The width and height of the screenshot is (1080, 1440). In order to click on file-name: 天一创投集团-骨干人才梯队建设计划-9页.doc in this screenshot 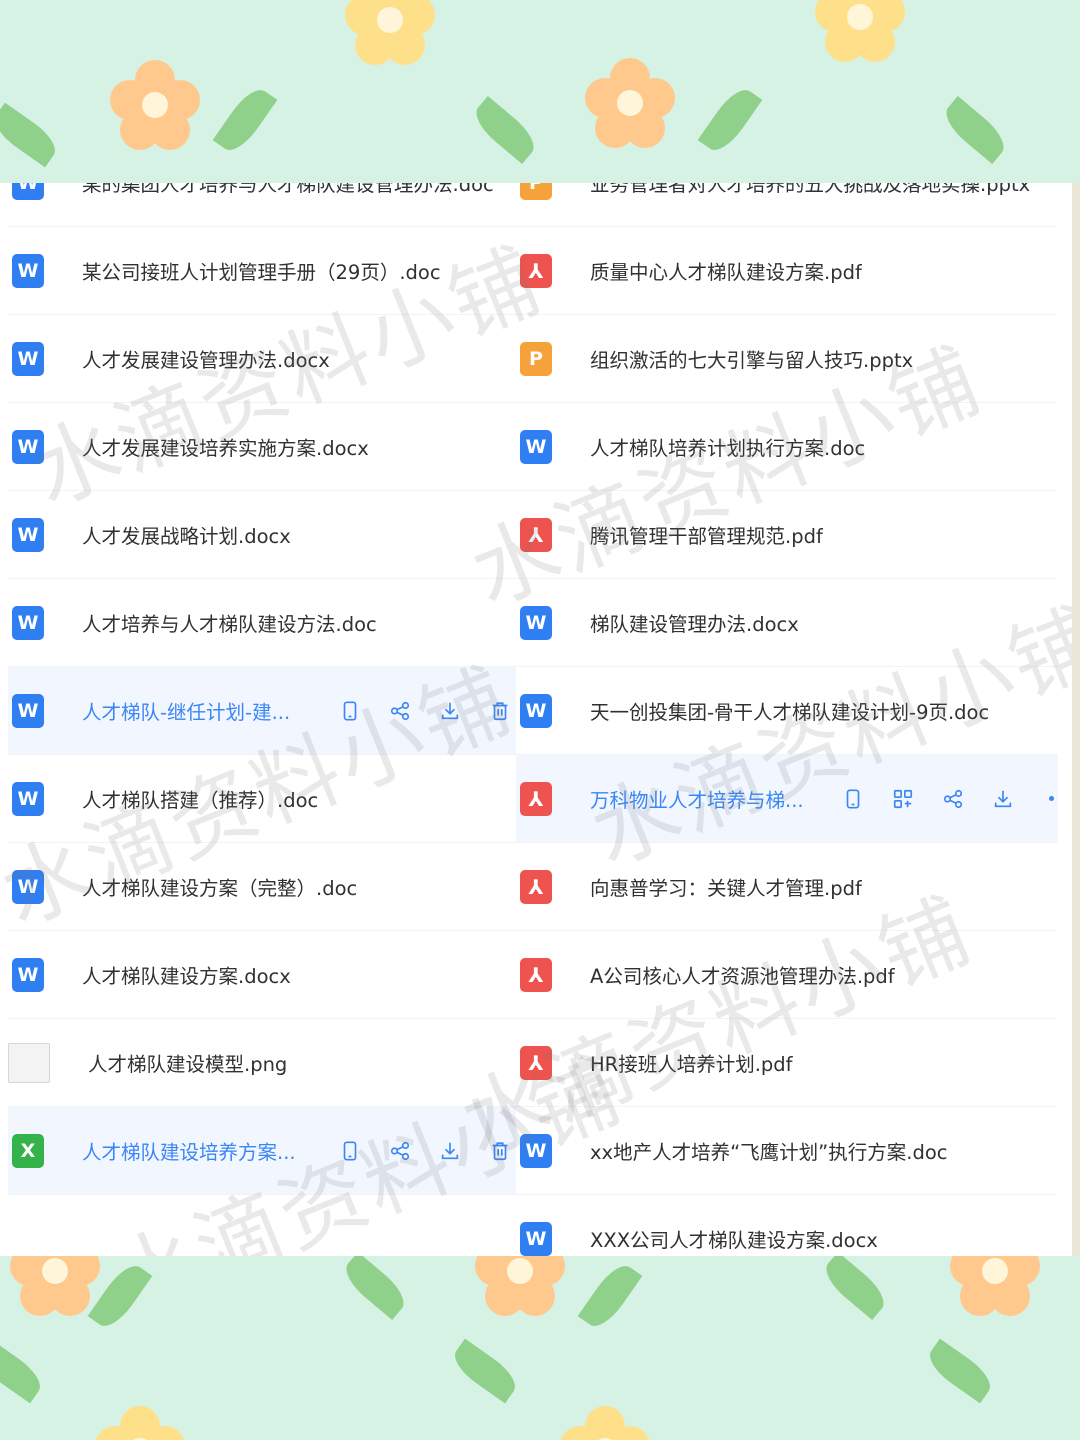, I will do `click(789, 710)`.